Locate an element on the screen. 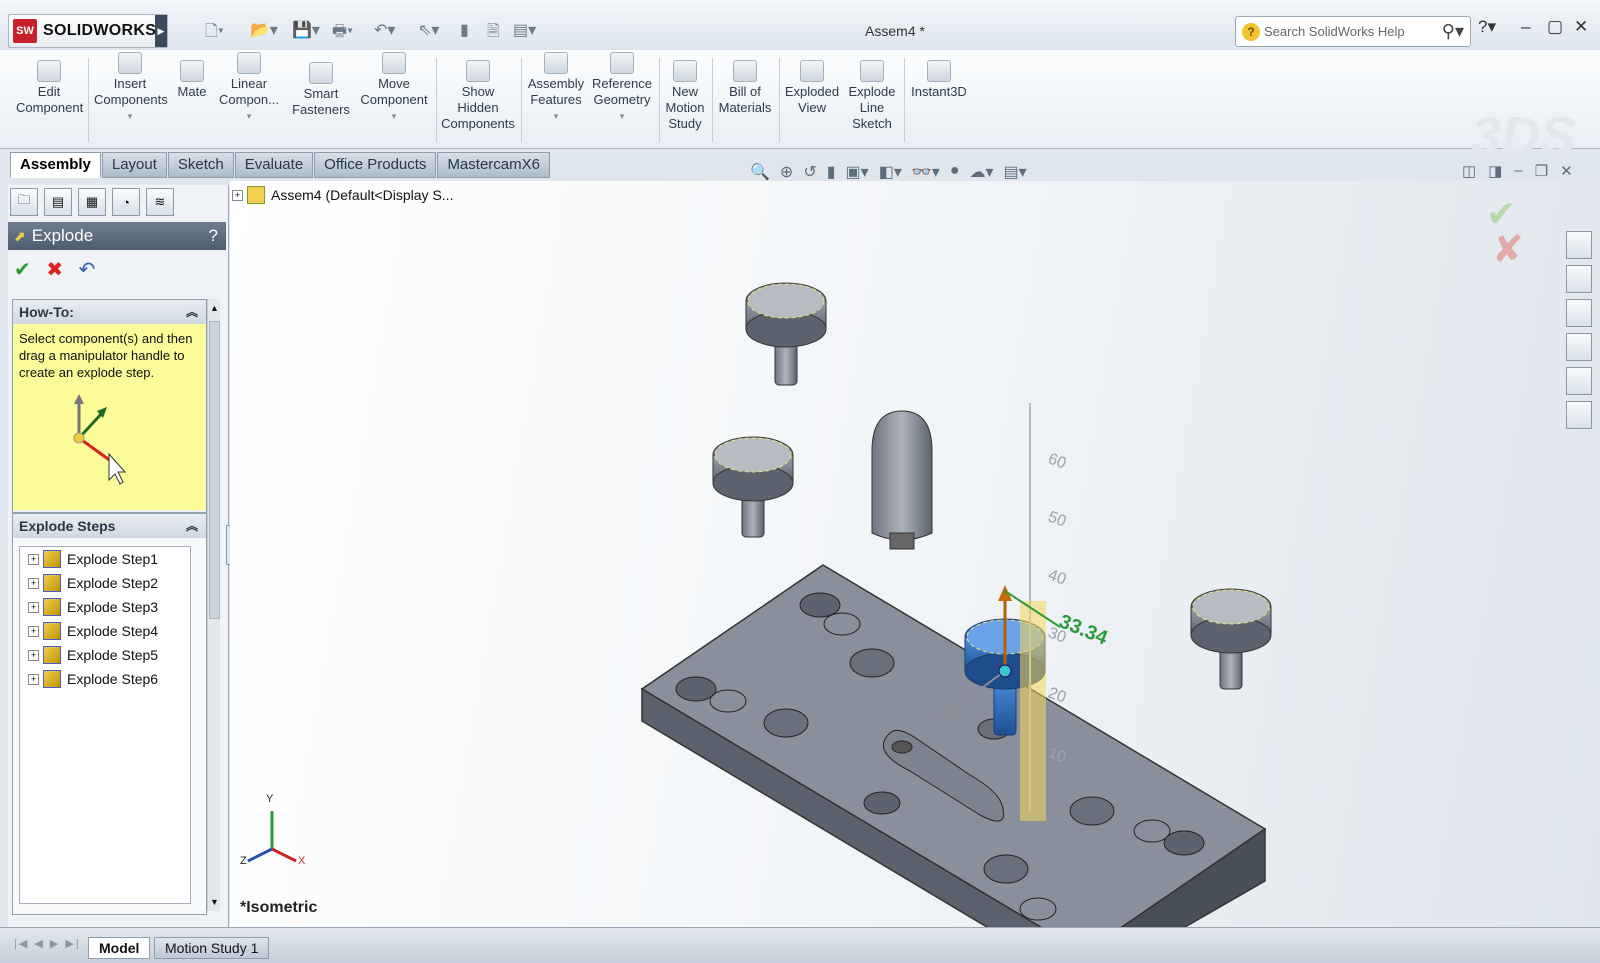  tab-assembly: Assembly is located at coordinates (55, 165).